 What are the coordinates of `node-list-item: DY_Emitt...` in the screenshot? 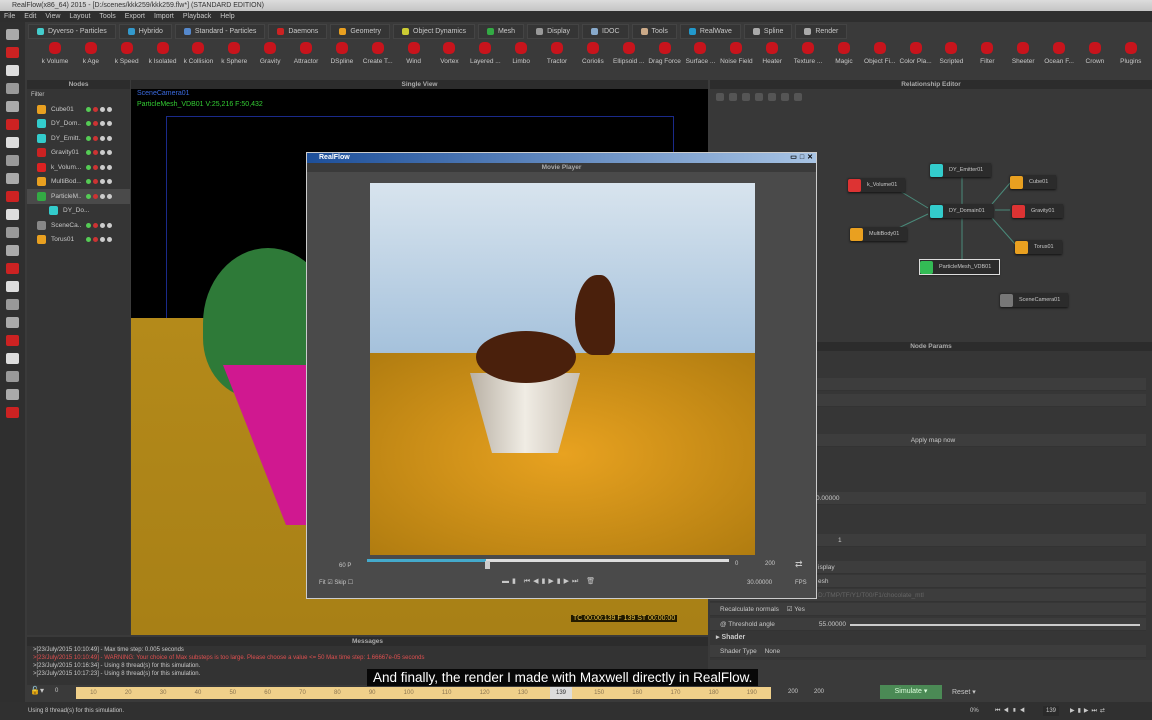 It's located at (78, 138).